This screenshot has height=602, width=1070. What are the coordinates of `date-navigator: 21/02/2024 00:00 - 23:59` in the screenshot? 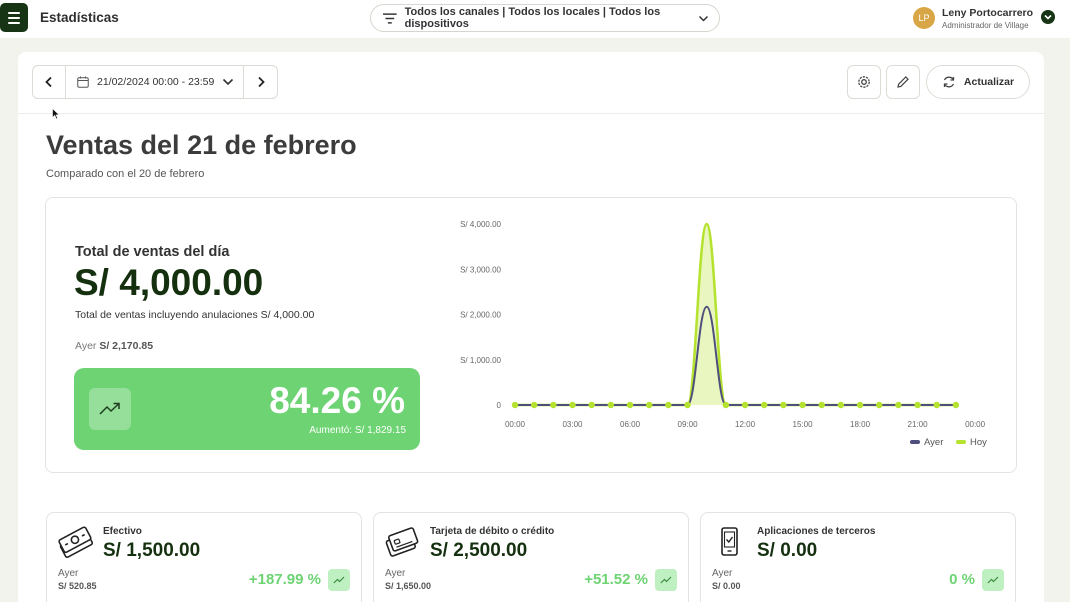 It's located at (155, 82).